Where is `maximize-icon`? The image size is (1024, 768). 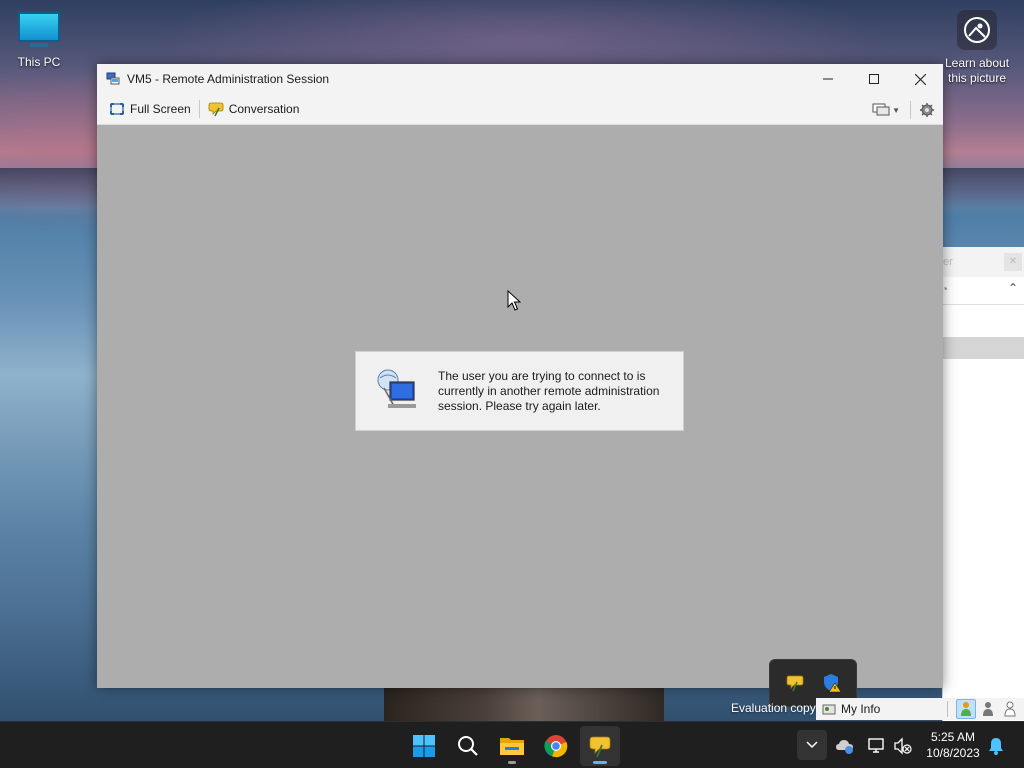 maximize-icon is located at coordinates (874, 79).